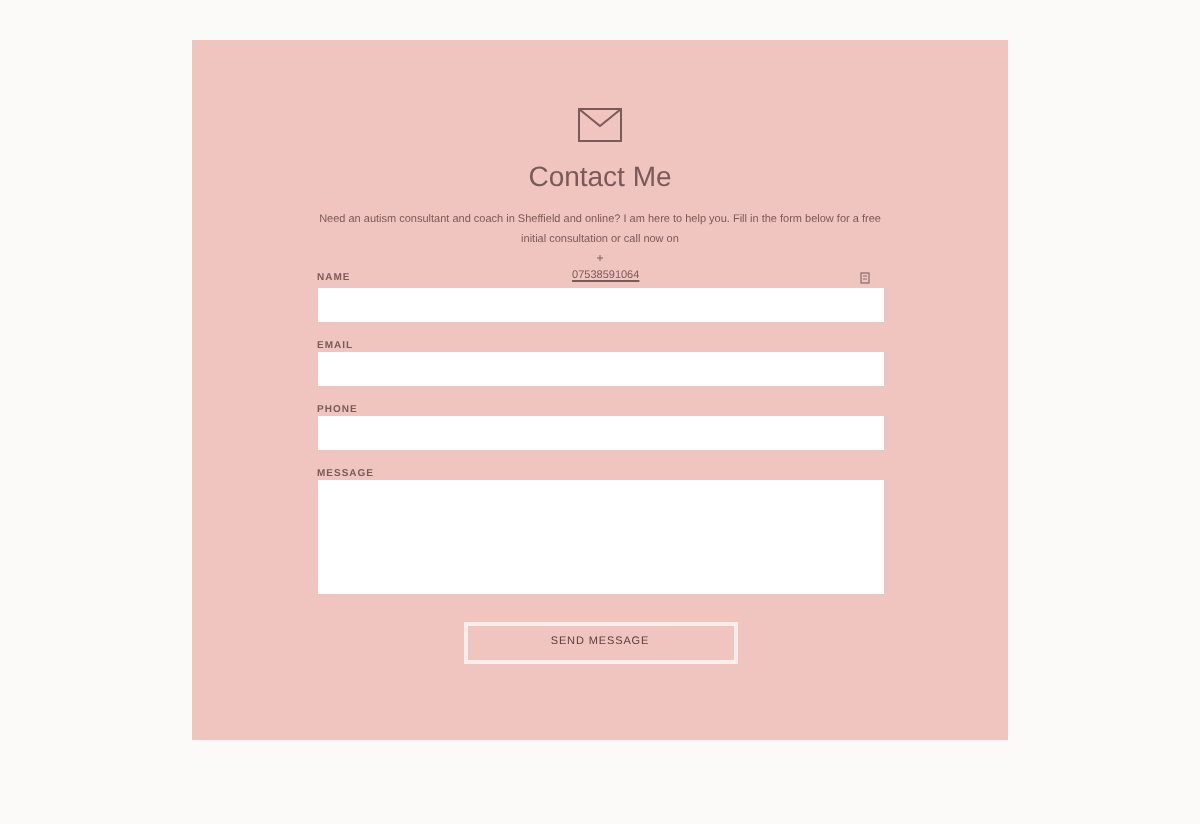  I want to click on contact-title: Contact Me, so click(600, 176).